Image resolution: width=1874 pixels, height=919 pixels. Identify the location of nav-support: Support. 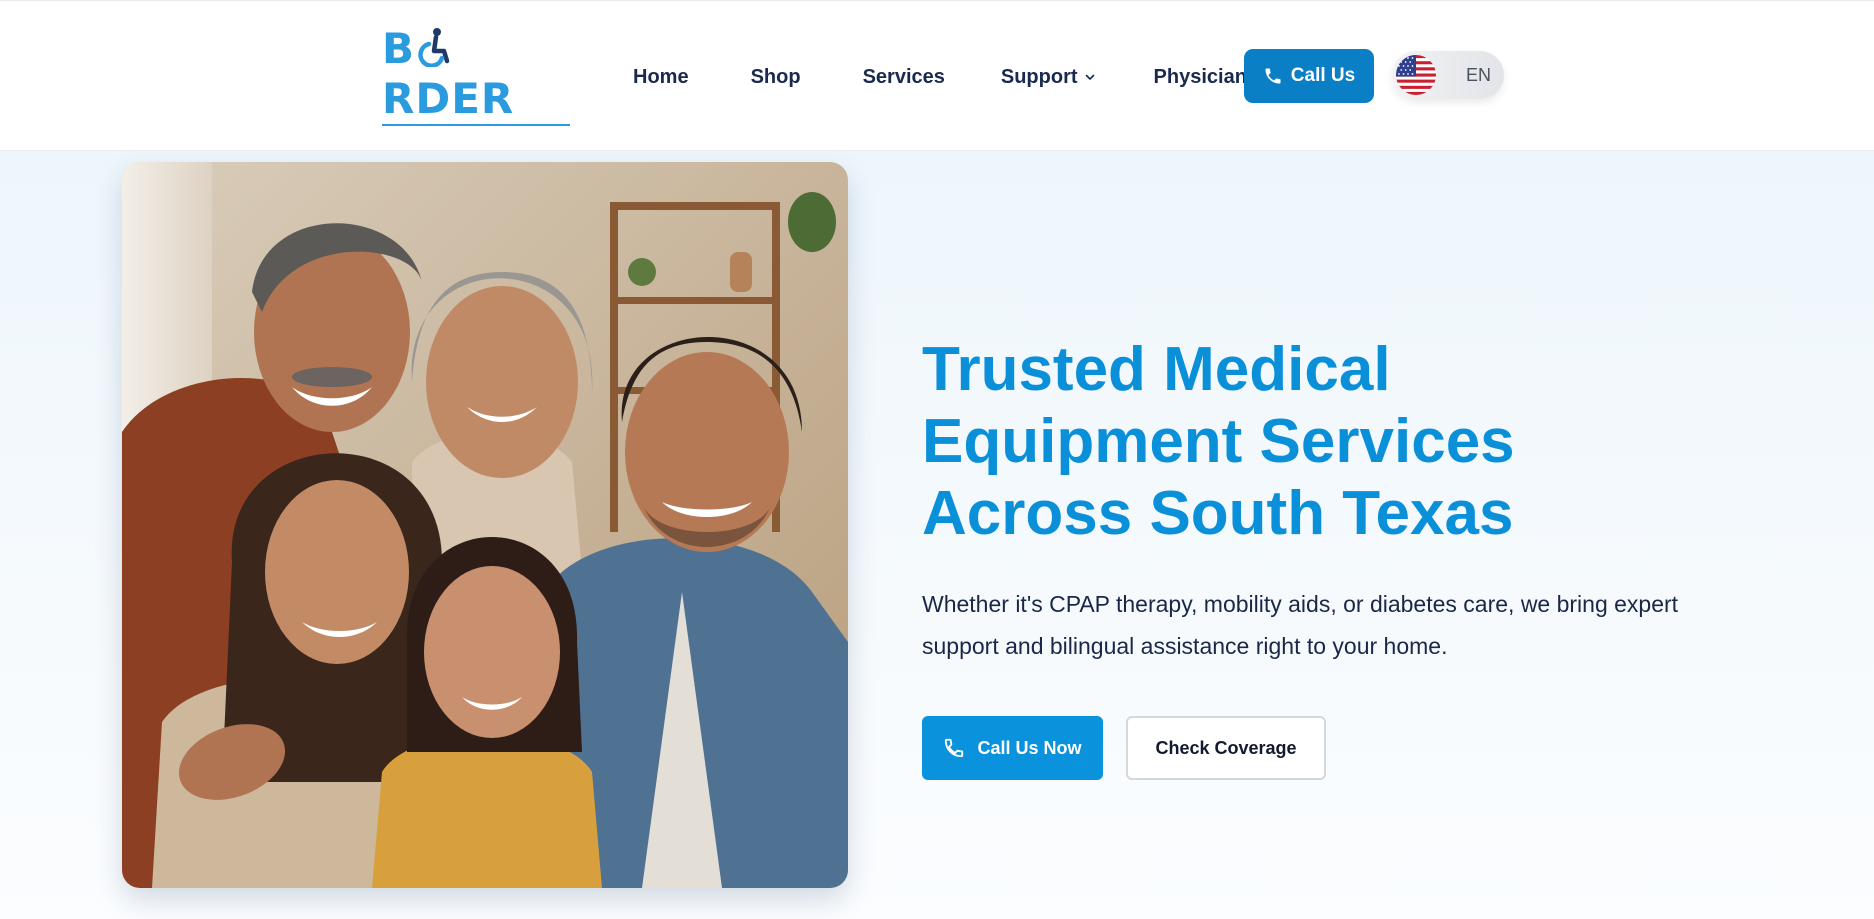
(1048, 77).